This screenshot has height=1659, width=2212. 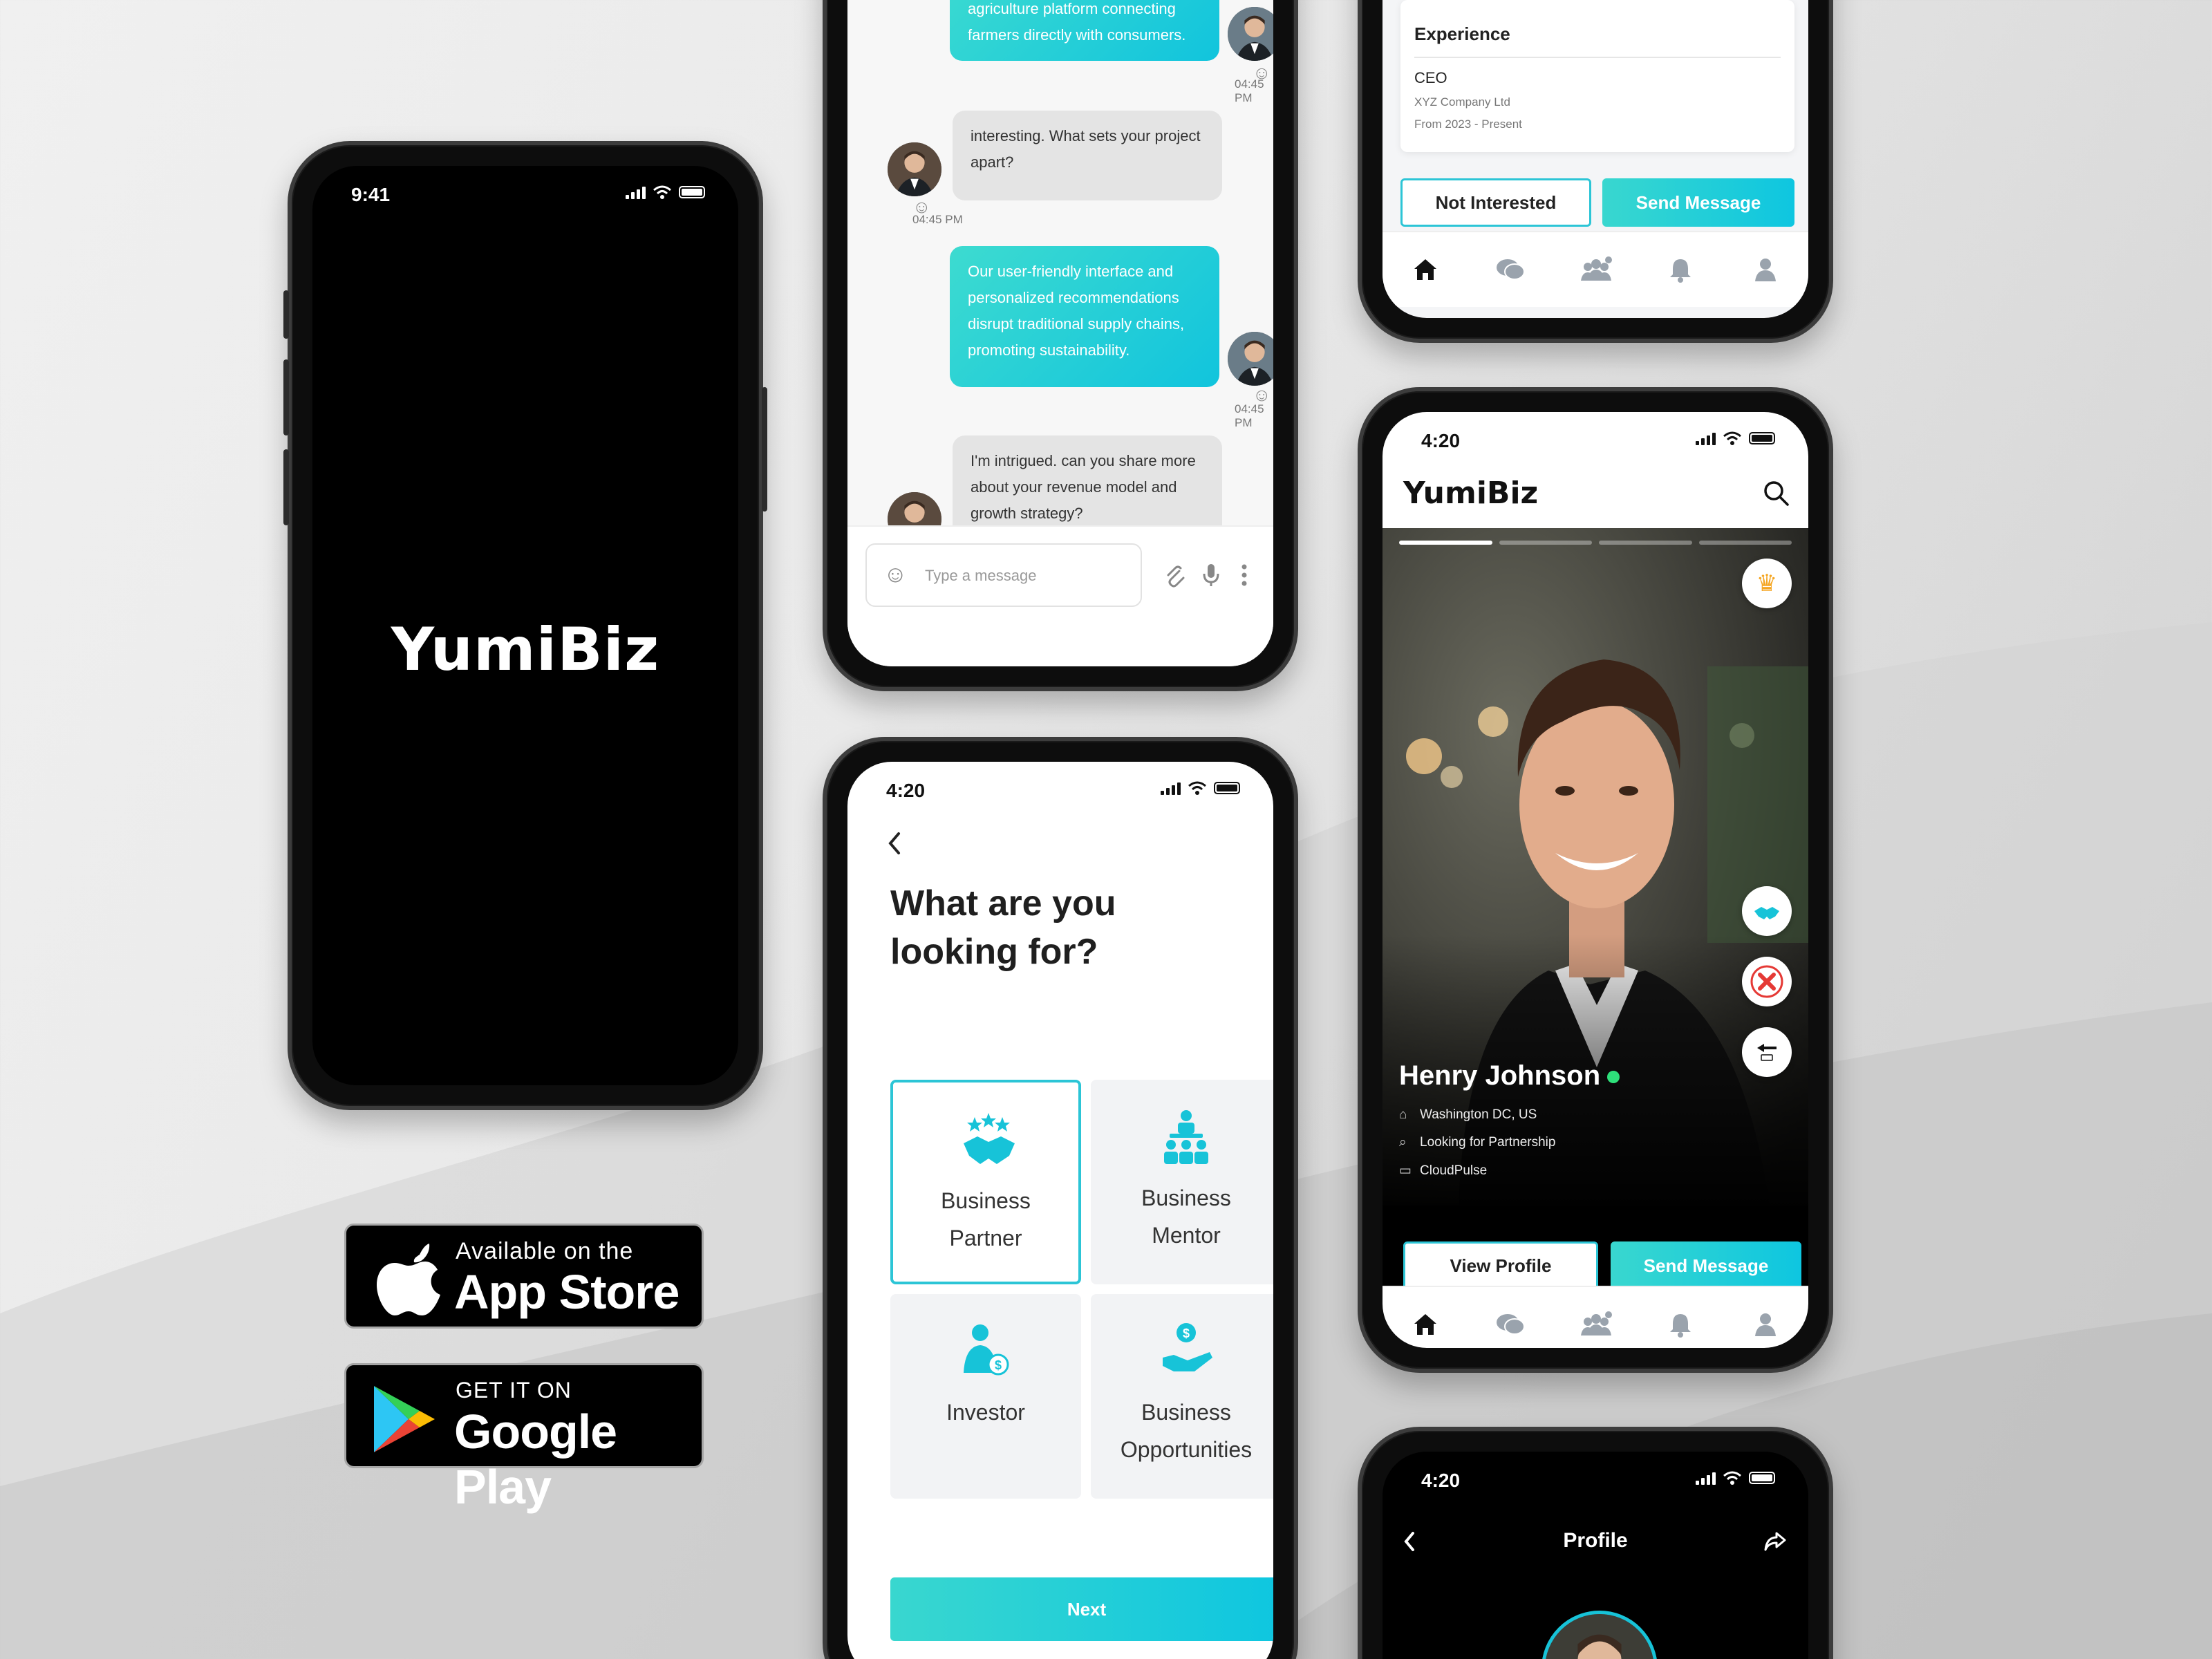 What do you see at coordinates (896, 574) in the screenshot?
I see `emoji-icon: ☺` at bounding box center [896, 574].